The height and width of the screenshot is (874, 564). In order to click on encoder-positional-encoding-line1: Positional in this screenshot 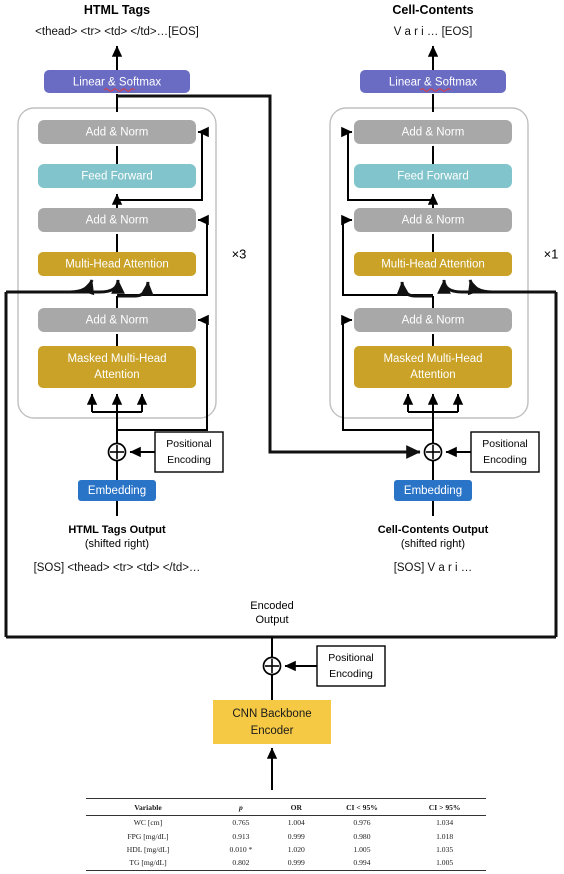, I will do `click(351, 658)`.